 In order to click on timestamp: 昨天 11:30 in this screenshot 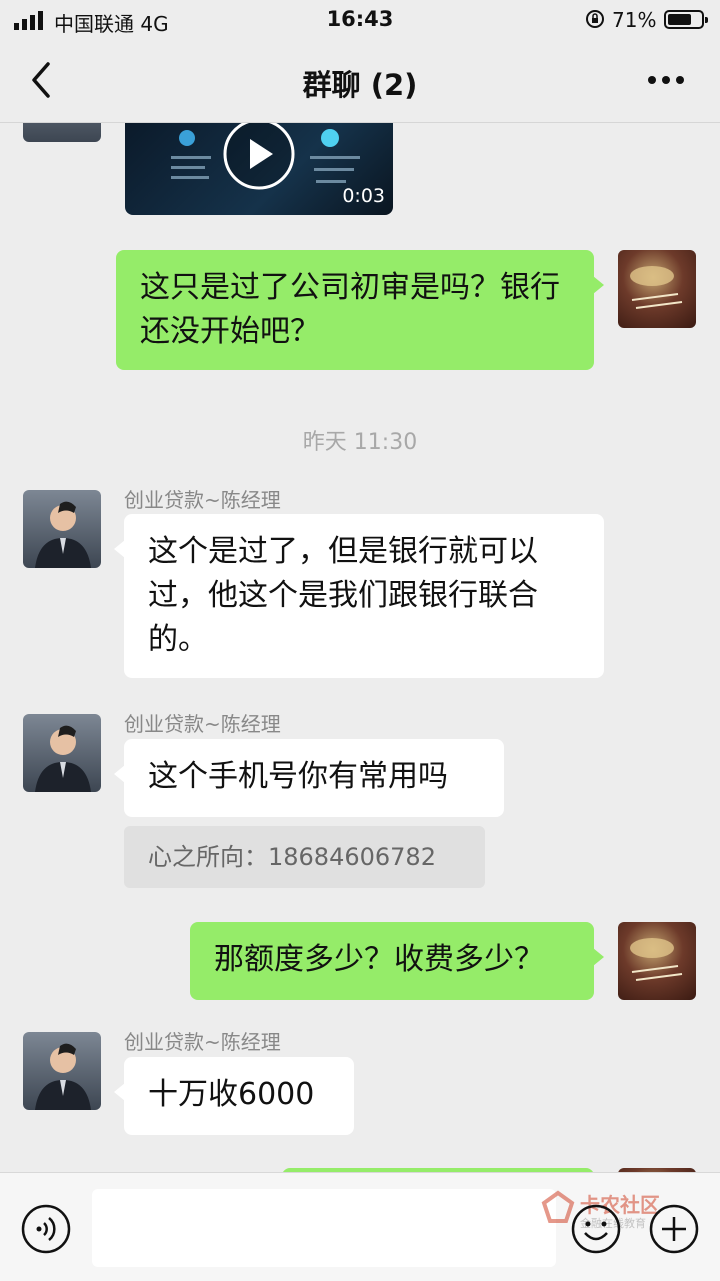, I will do `click(360, 442)`.